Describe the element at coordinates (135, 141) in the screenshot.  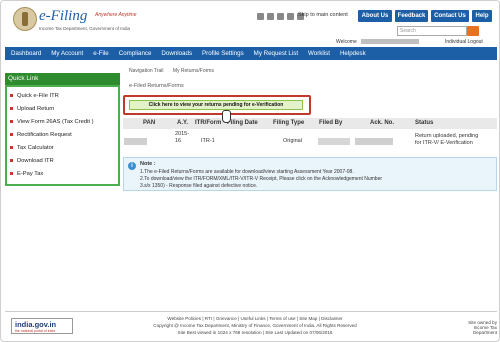
I see `pan-redacted` at that location.